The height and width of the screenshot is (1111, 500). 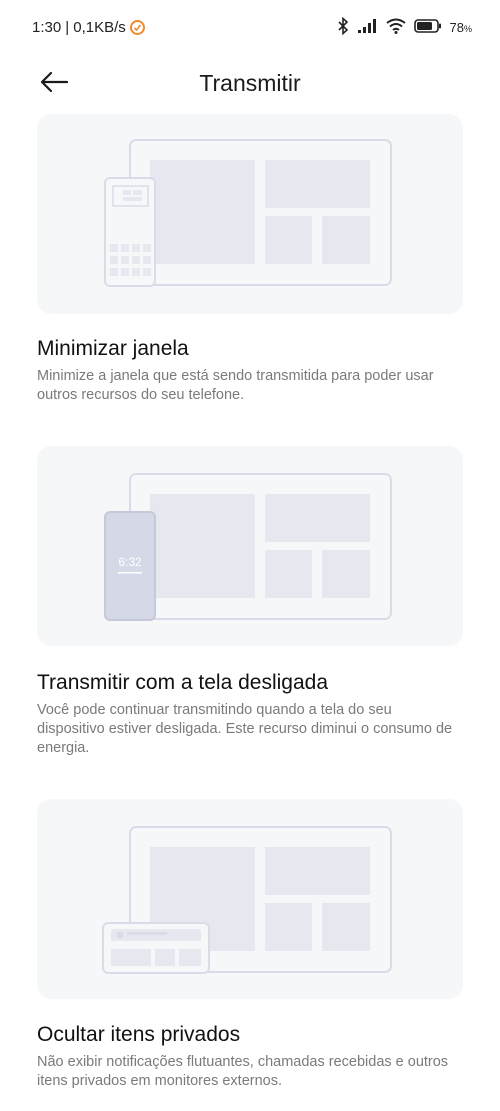 I want to click on status-time: 1:30, so click(x=47, y=27).